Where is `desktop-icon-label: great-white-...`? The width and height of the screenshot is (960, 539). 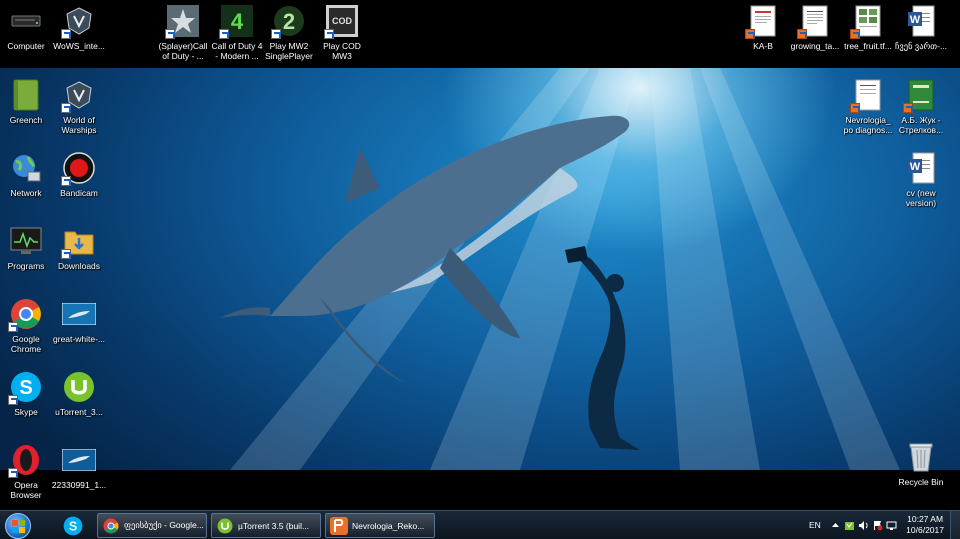
desktop-icon-label: great-white-... is located at coordinates (79, 339).